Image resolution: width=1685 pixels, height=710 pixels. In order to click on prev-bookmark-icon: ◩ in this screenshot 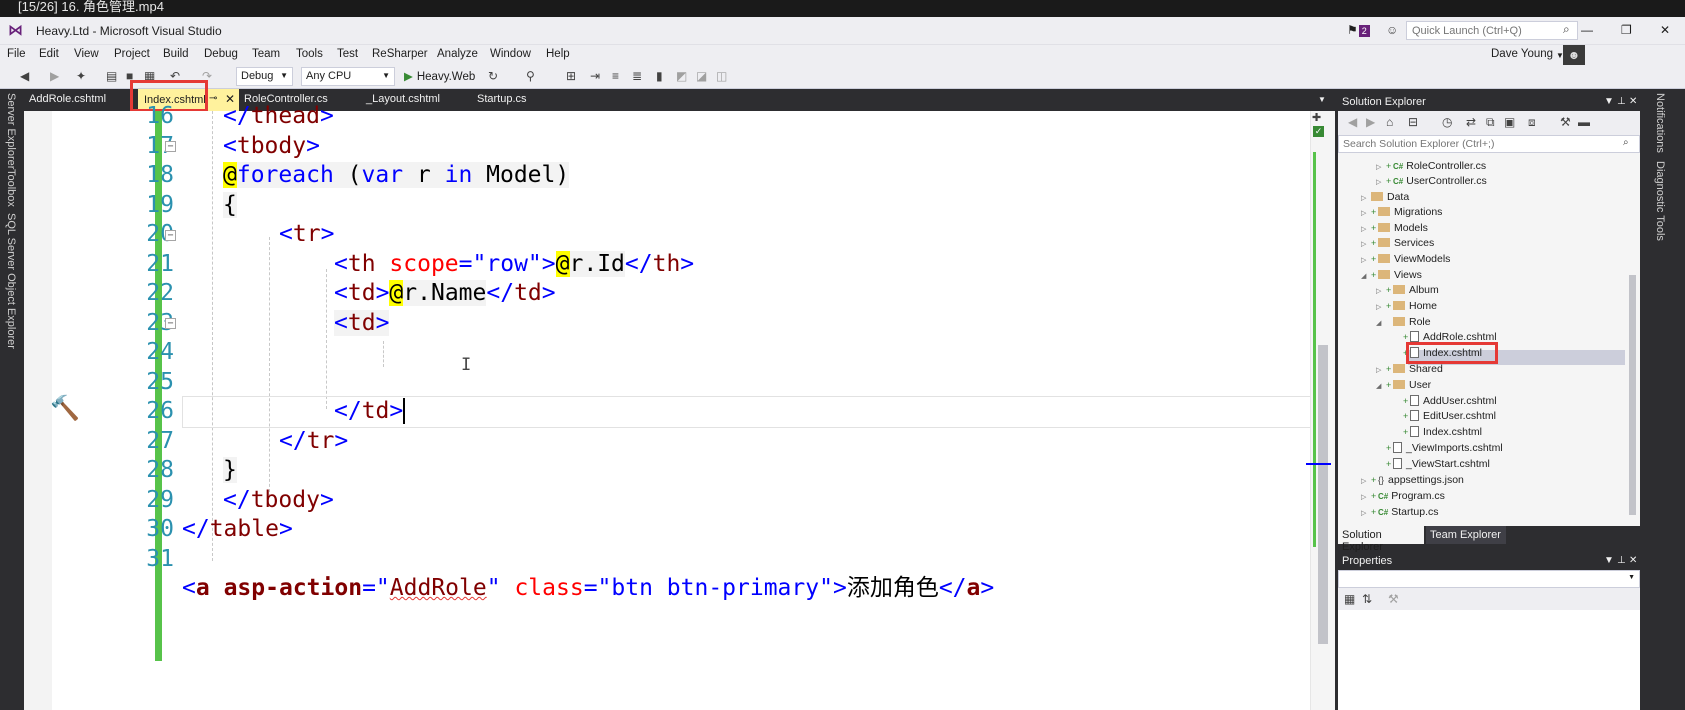, I will do `click(681, 76)`.